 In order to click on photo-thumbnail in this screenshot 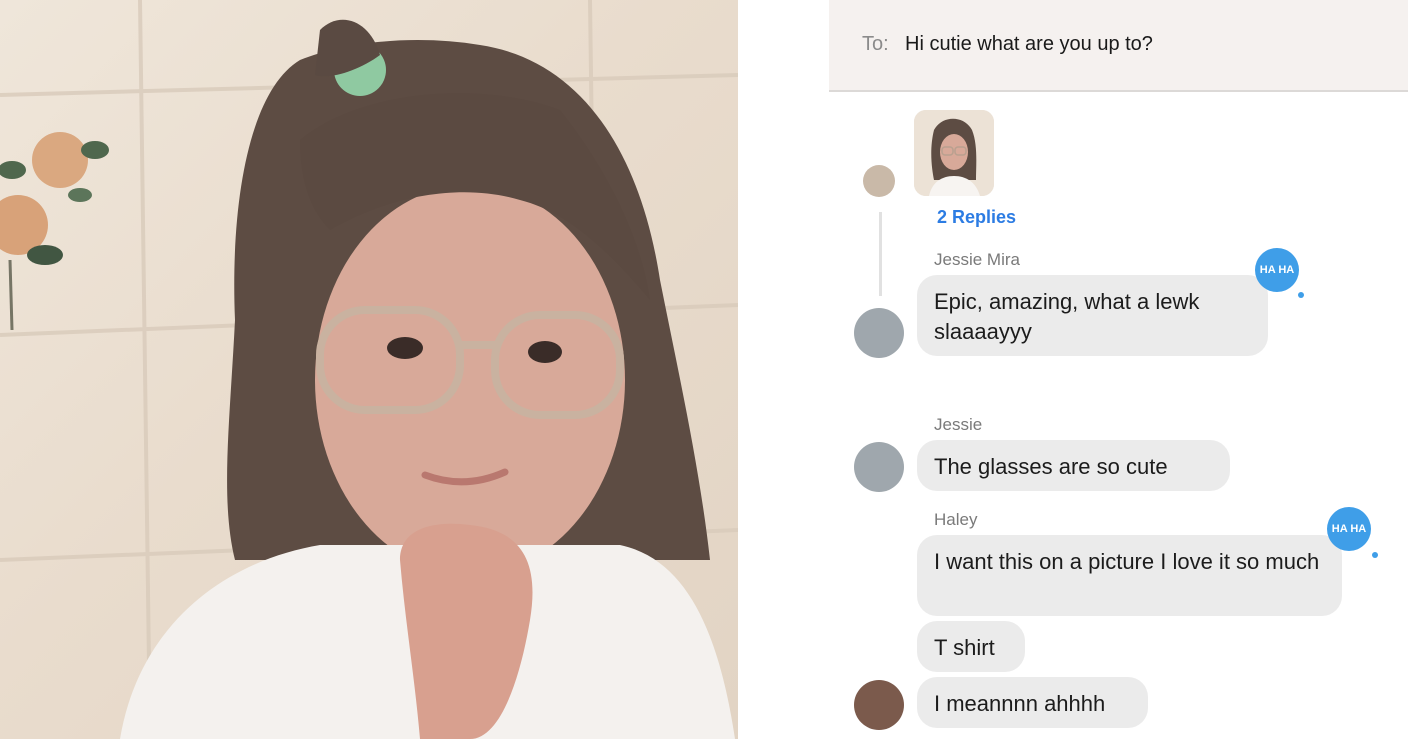, I will do `click(954, 153)`.